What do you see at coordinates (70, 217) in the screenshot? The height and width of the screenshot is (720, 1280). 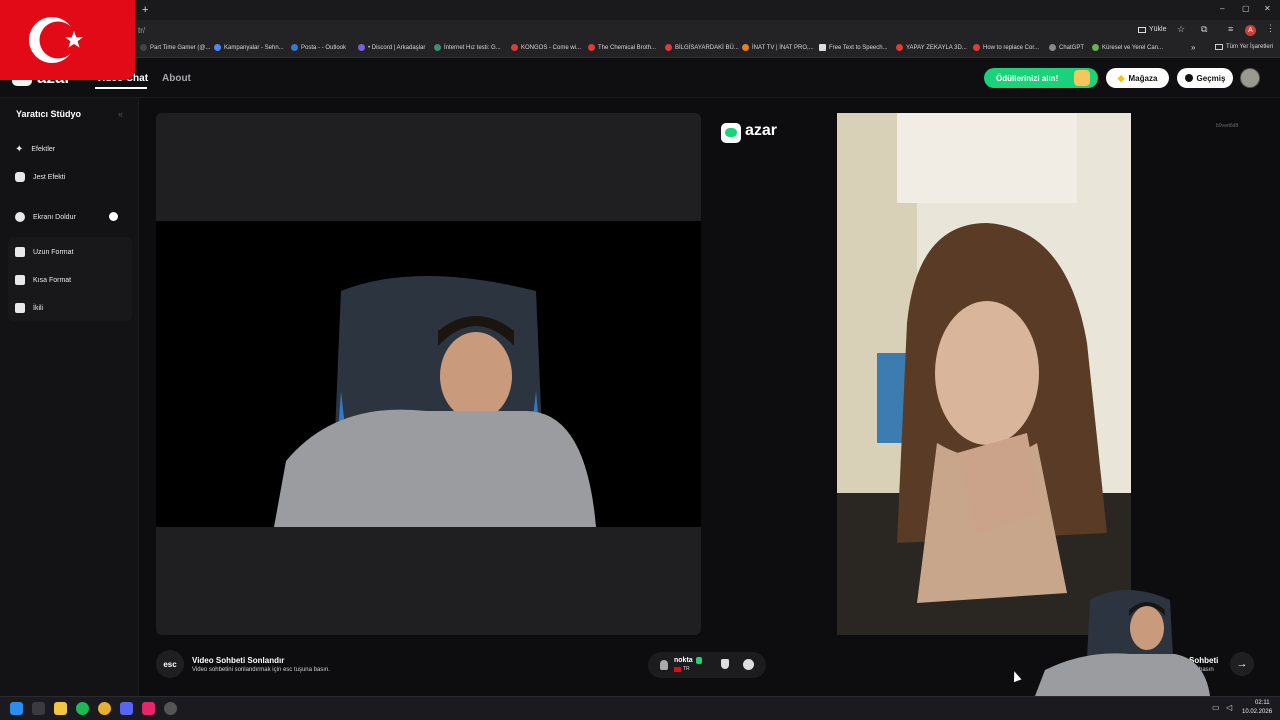 I see `sidebar-item-fill-screen: Ekranı Doldur` at bounding box center [70, 217].